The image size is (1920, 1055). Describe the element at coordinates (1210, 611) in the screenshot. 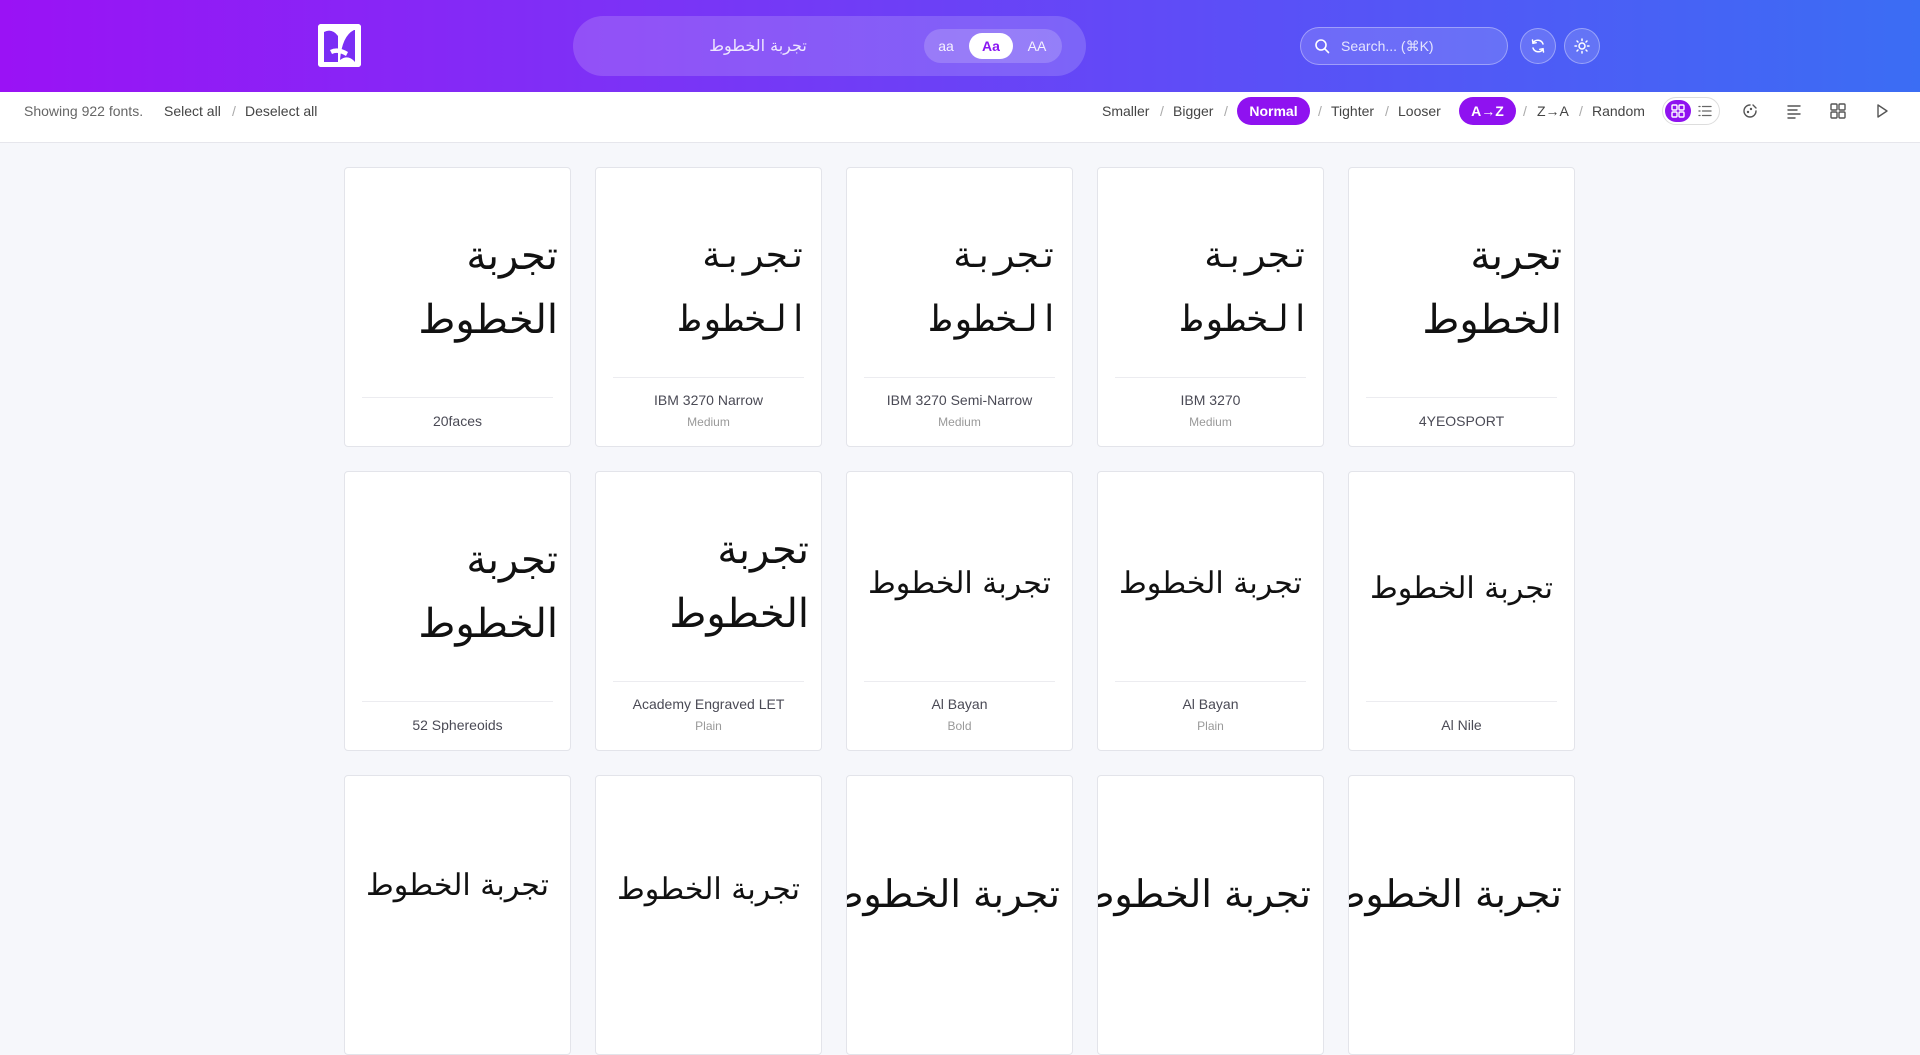

I see `font-card: تجربة الخطوط Al Bayan Plain` at that location.